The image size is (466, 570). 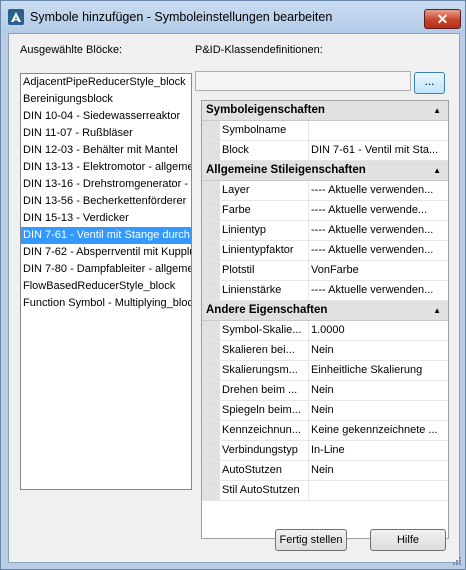 I want to click on property-value: VonFarbe, so click(x=378, y=270).